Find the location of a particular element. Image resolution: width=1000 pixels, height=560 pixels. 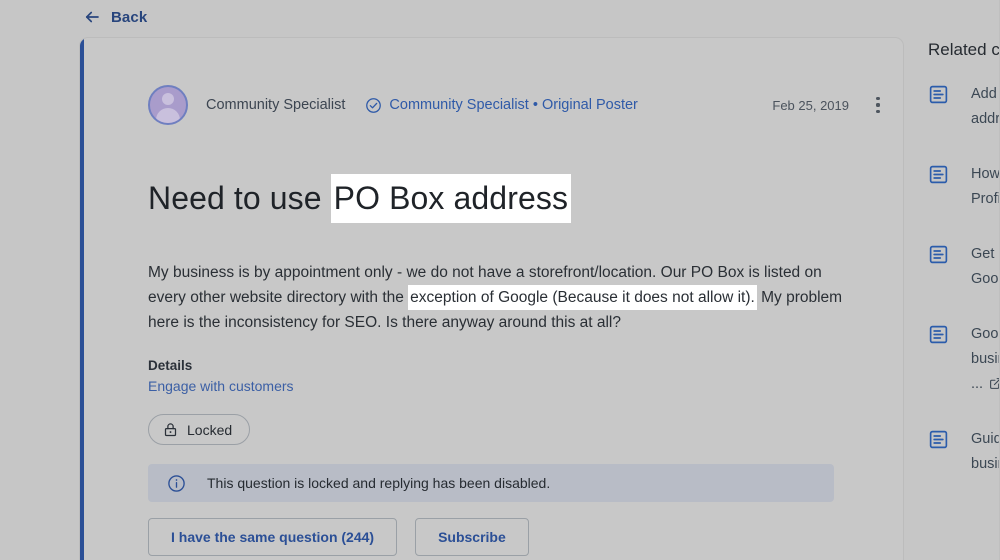

locked-chip-label: Locked is located at coordinates (210, 429).